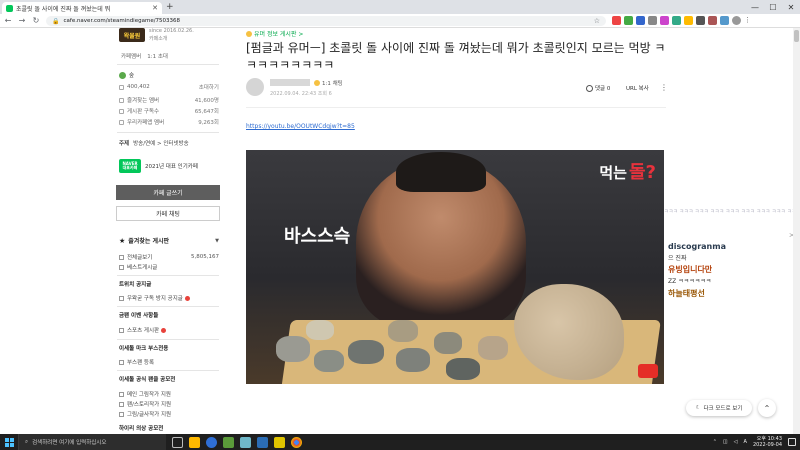 Image resolution: width=800 pixels, height=450 pixels. Describe the element at coordinates (169, 122) in the screenshot. I see `stat-row: 우리카페앱 멤버 9,263회` at that location.